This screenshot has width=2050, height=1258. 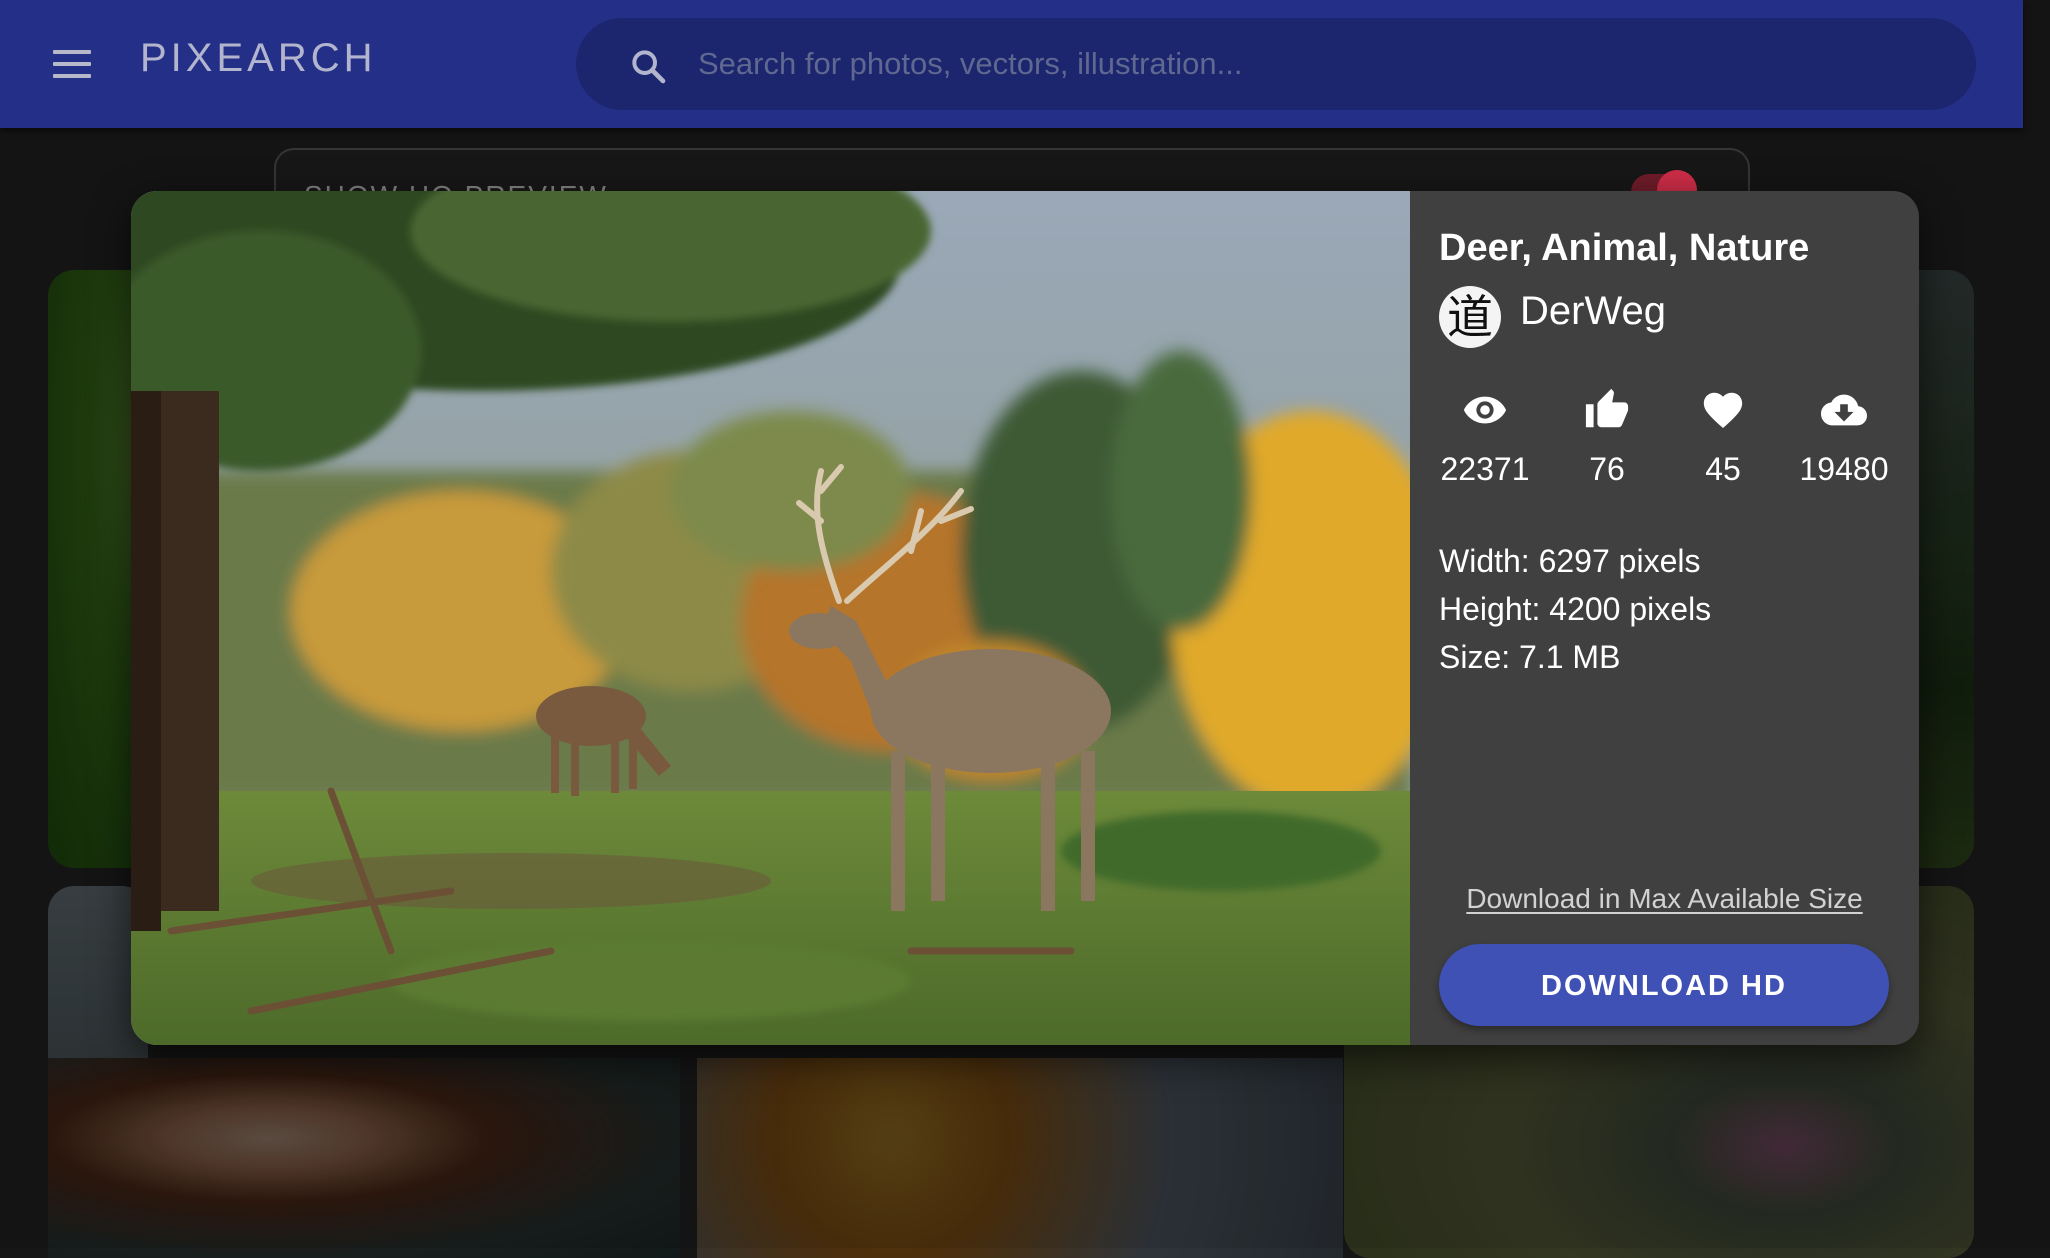 What do you see at coordinates (1470, 317) in the screenshot?
I see `author-avatar: 道` at bounding box center [1470, 317].